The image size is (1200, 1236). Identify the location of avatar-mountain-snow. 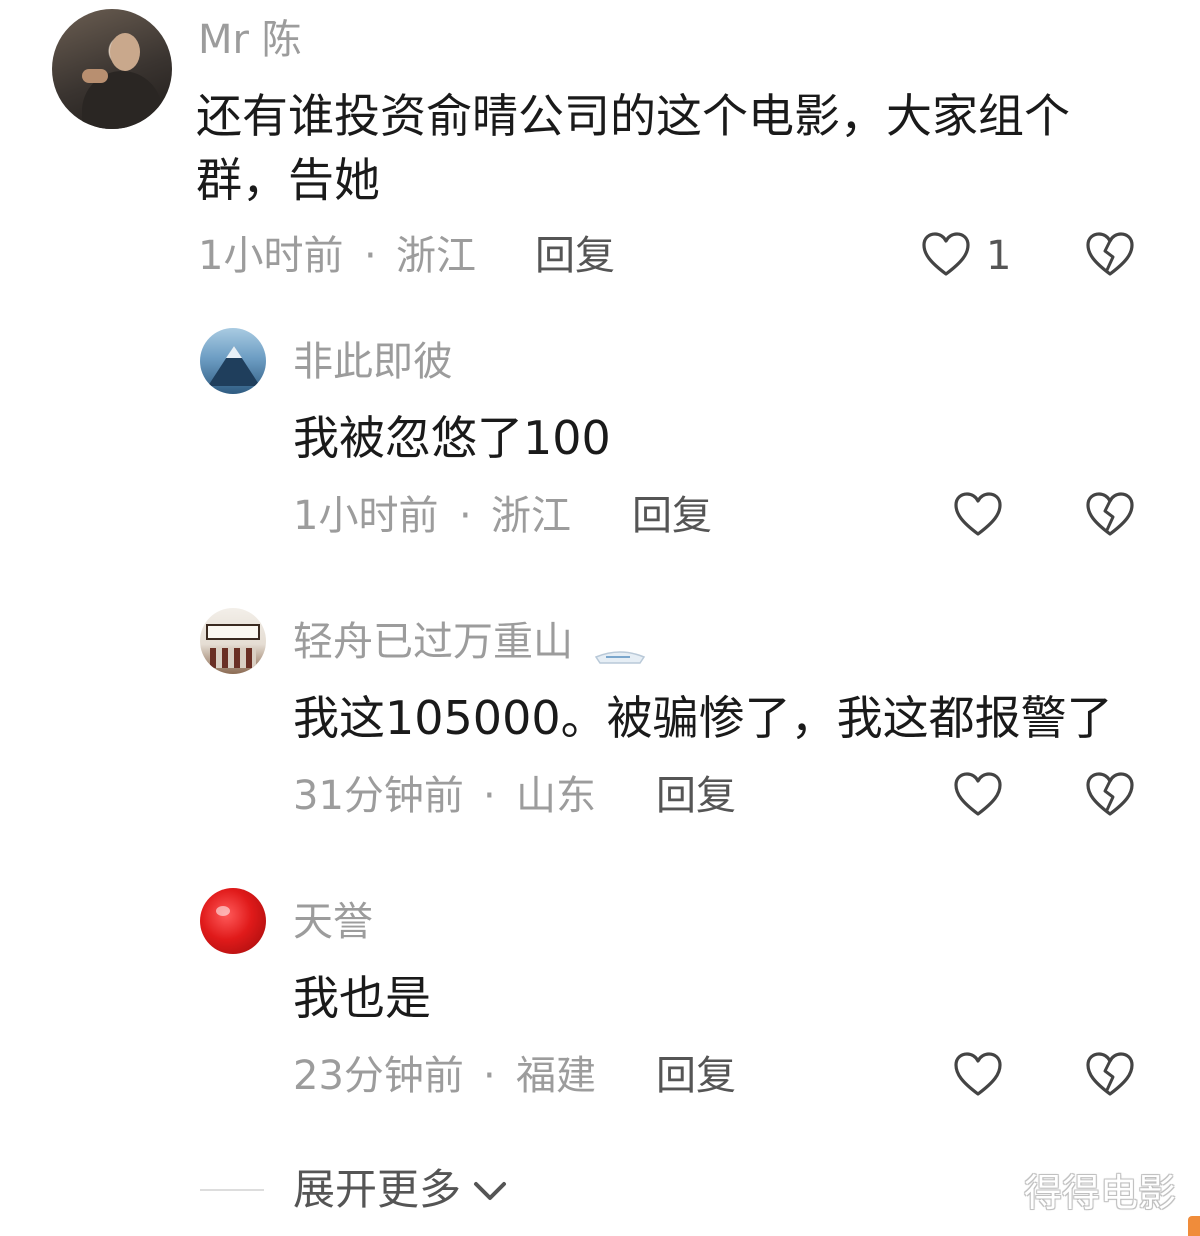
(234, 352).